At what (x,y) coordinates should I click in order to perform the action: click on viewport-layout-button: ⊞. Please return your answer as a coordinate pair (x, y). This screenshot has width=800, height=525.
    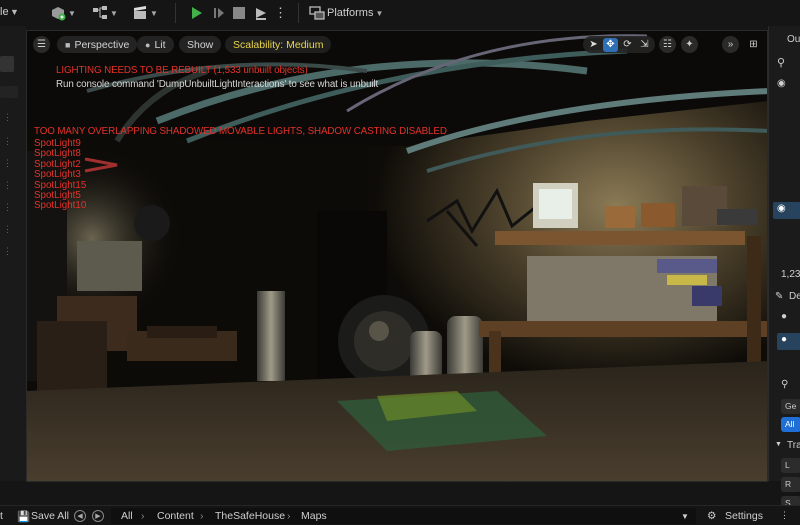
    Looking at the image, I should click on (753, 44).